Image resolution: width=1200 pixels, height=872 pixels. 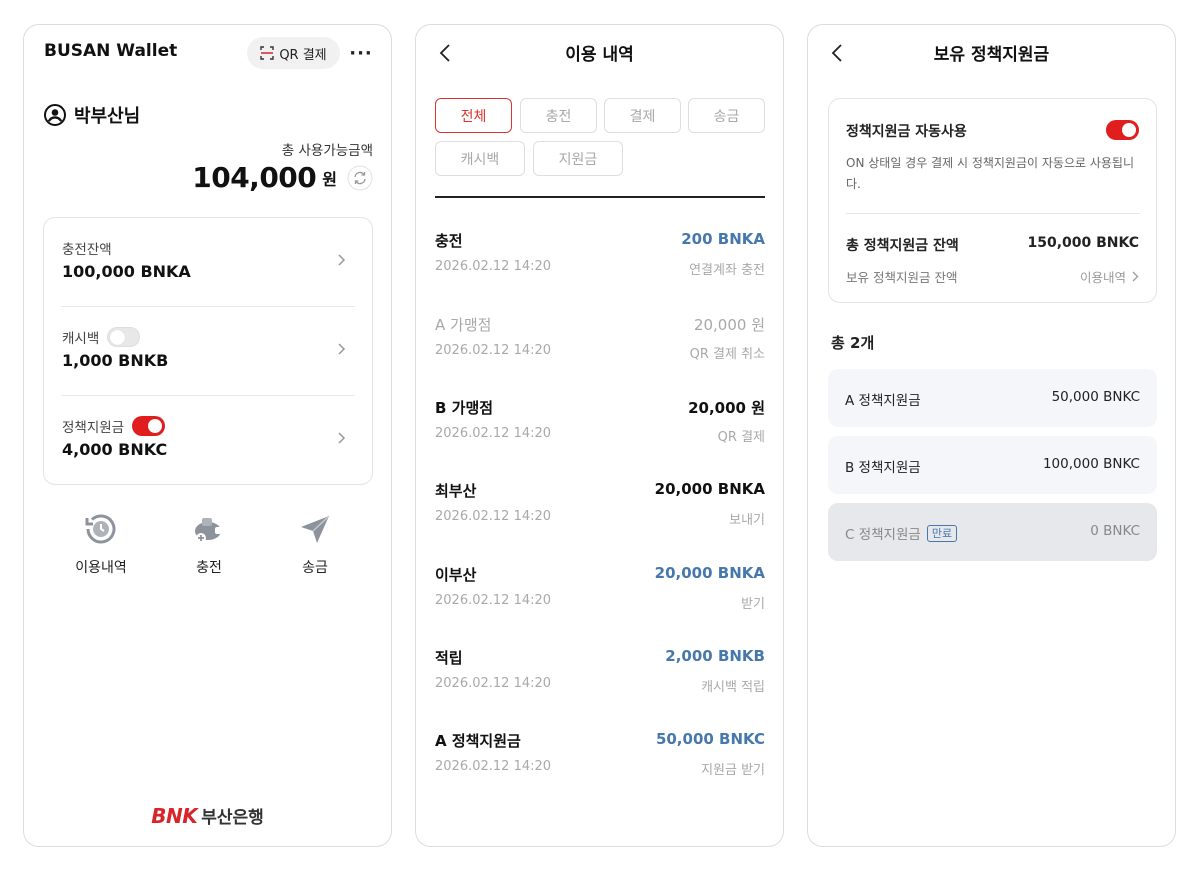 I want to click on divider, so click(x=993, y=213).